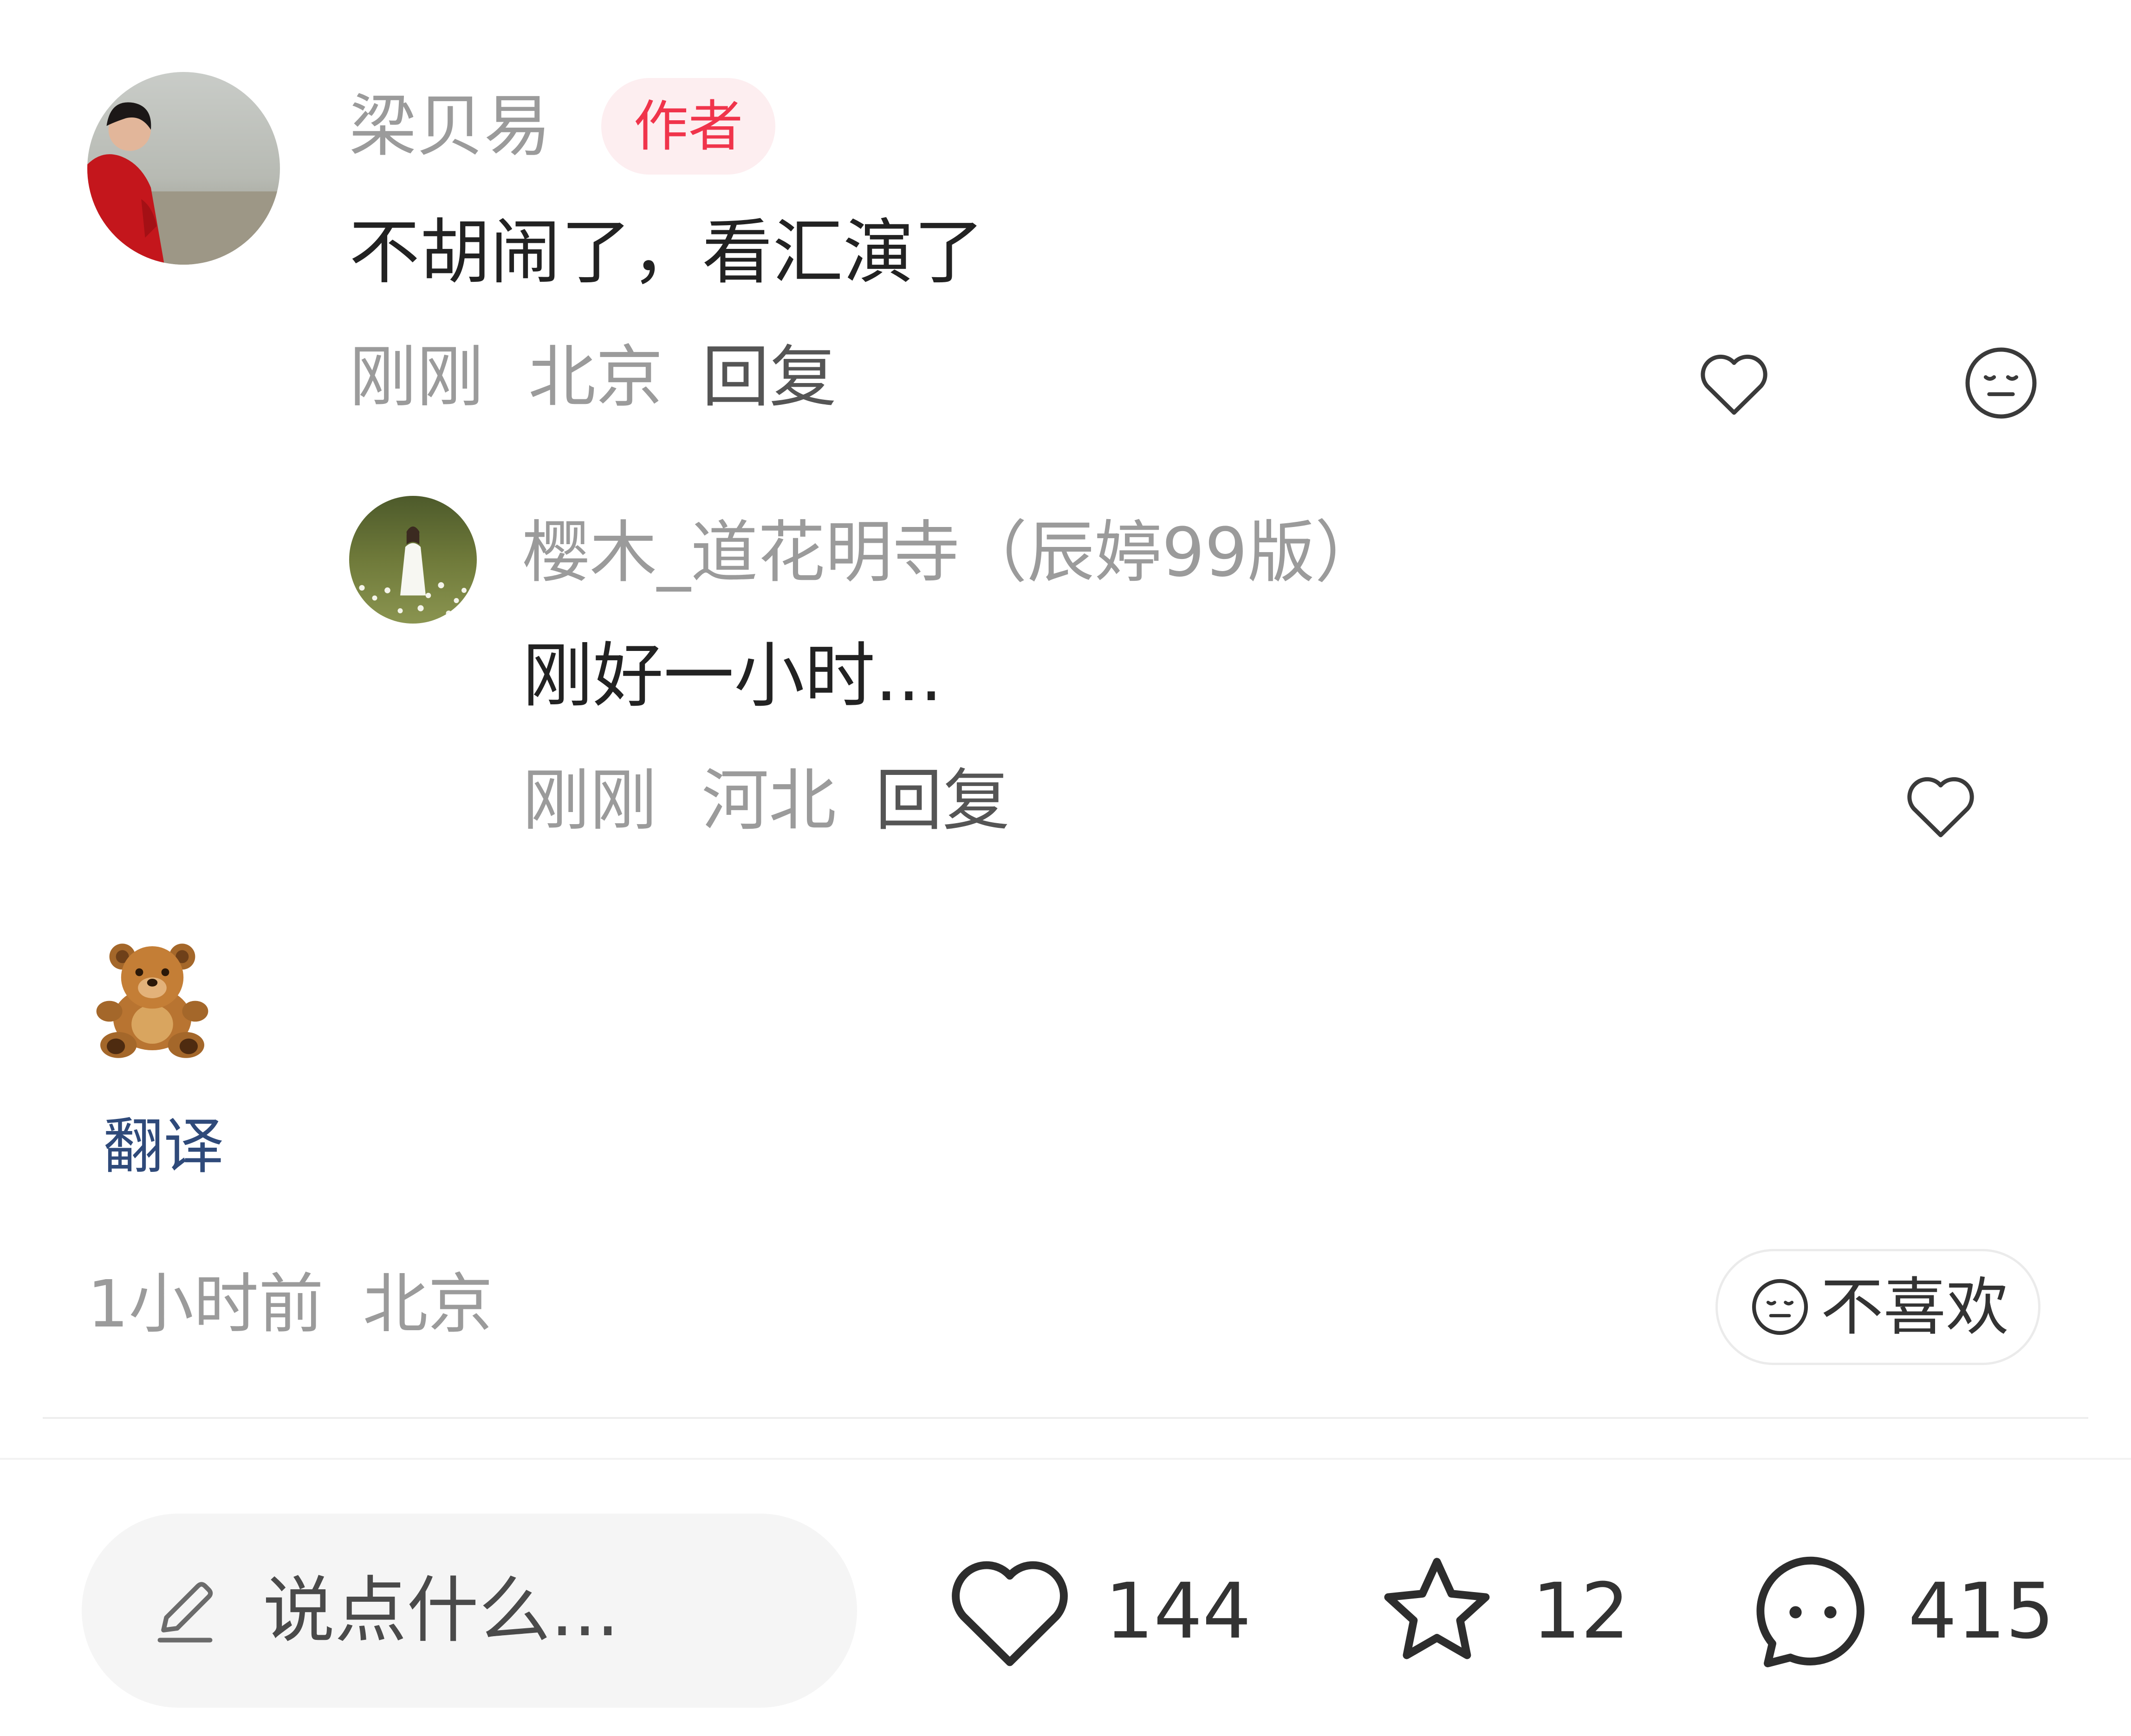 This screenshot has height=1736, width=2131. I want to click on comment-location: 北京, so click(595, 377).